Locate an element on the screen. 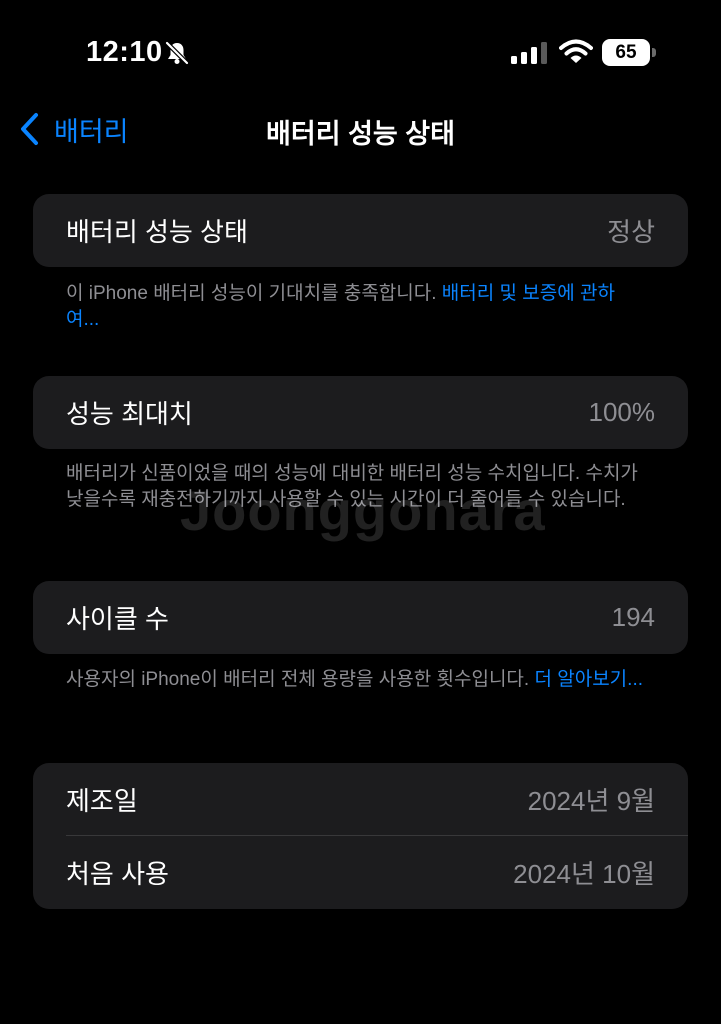  first-use-label: 처음 사용 is located at coordinates (117, 874).